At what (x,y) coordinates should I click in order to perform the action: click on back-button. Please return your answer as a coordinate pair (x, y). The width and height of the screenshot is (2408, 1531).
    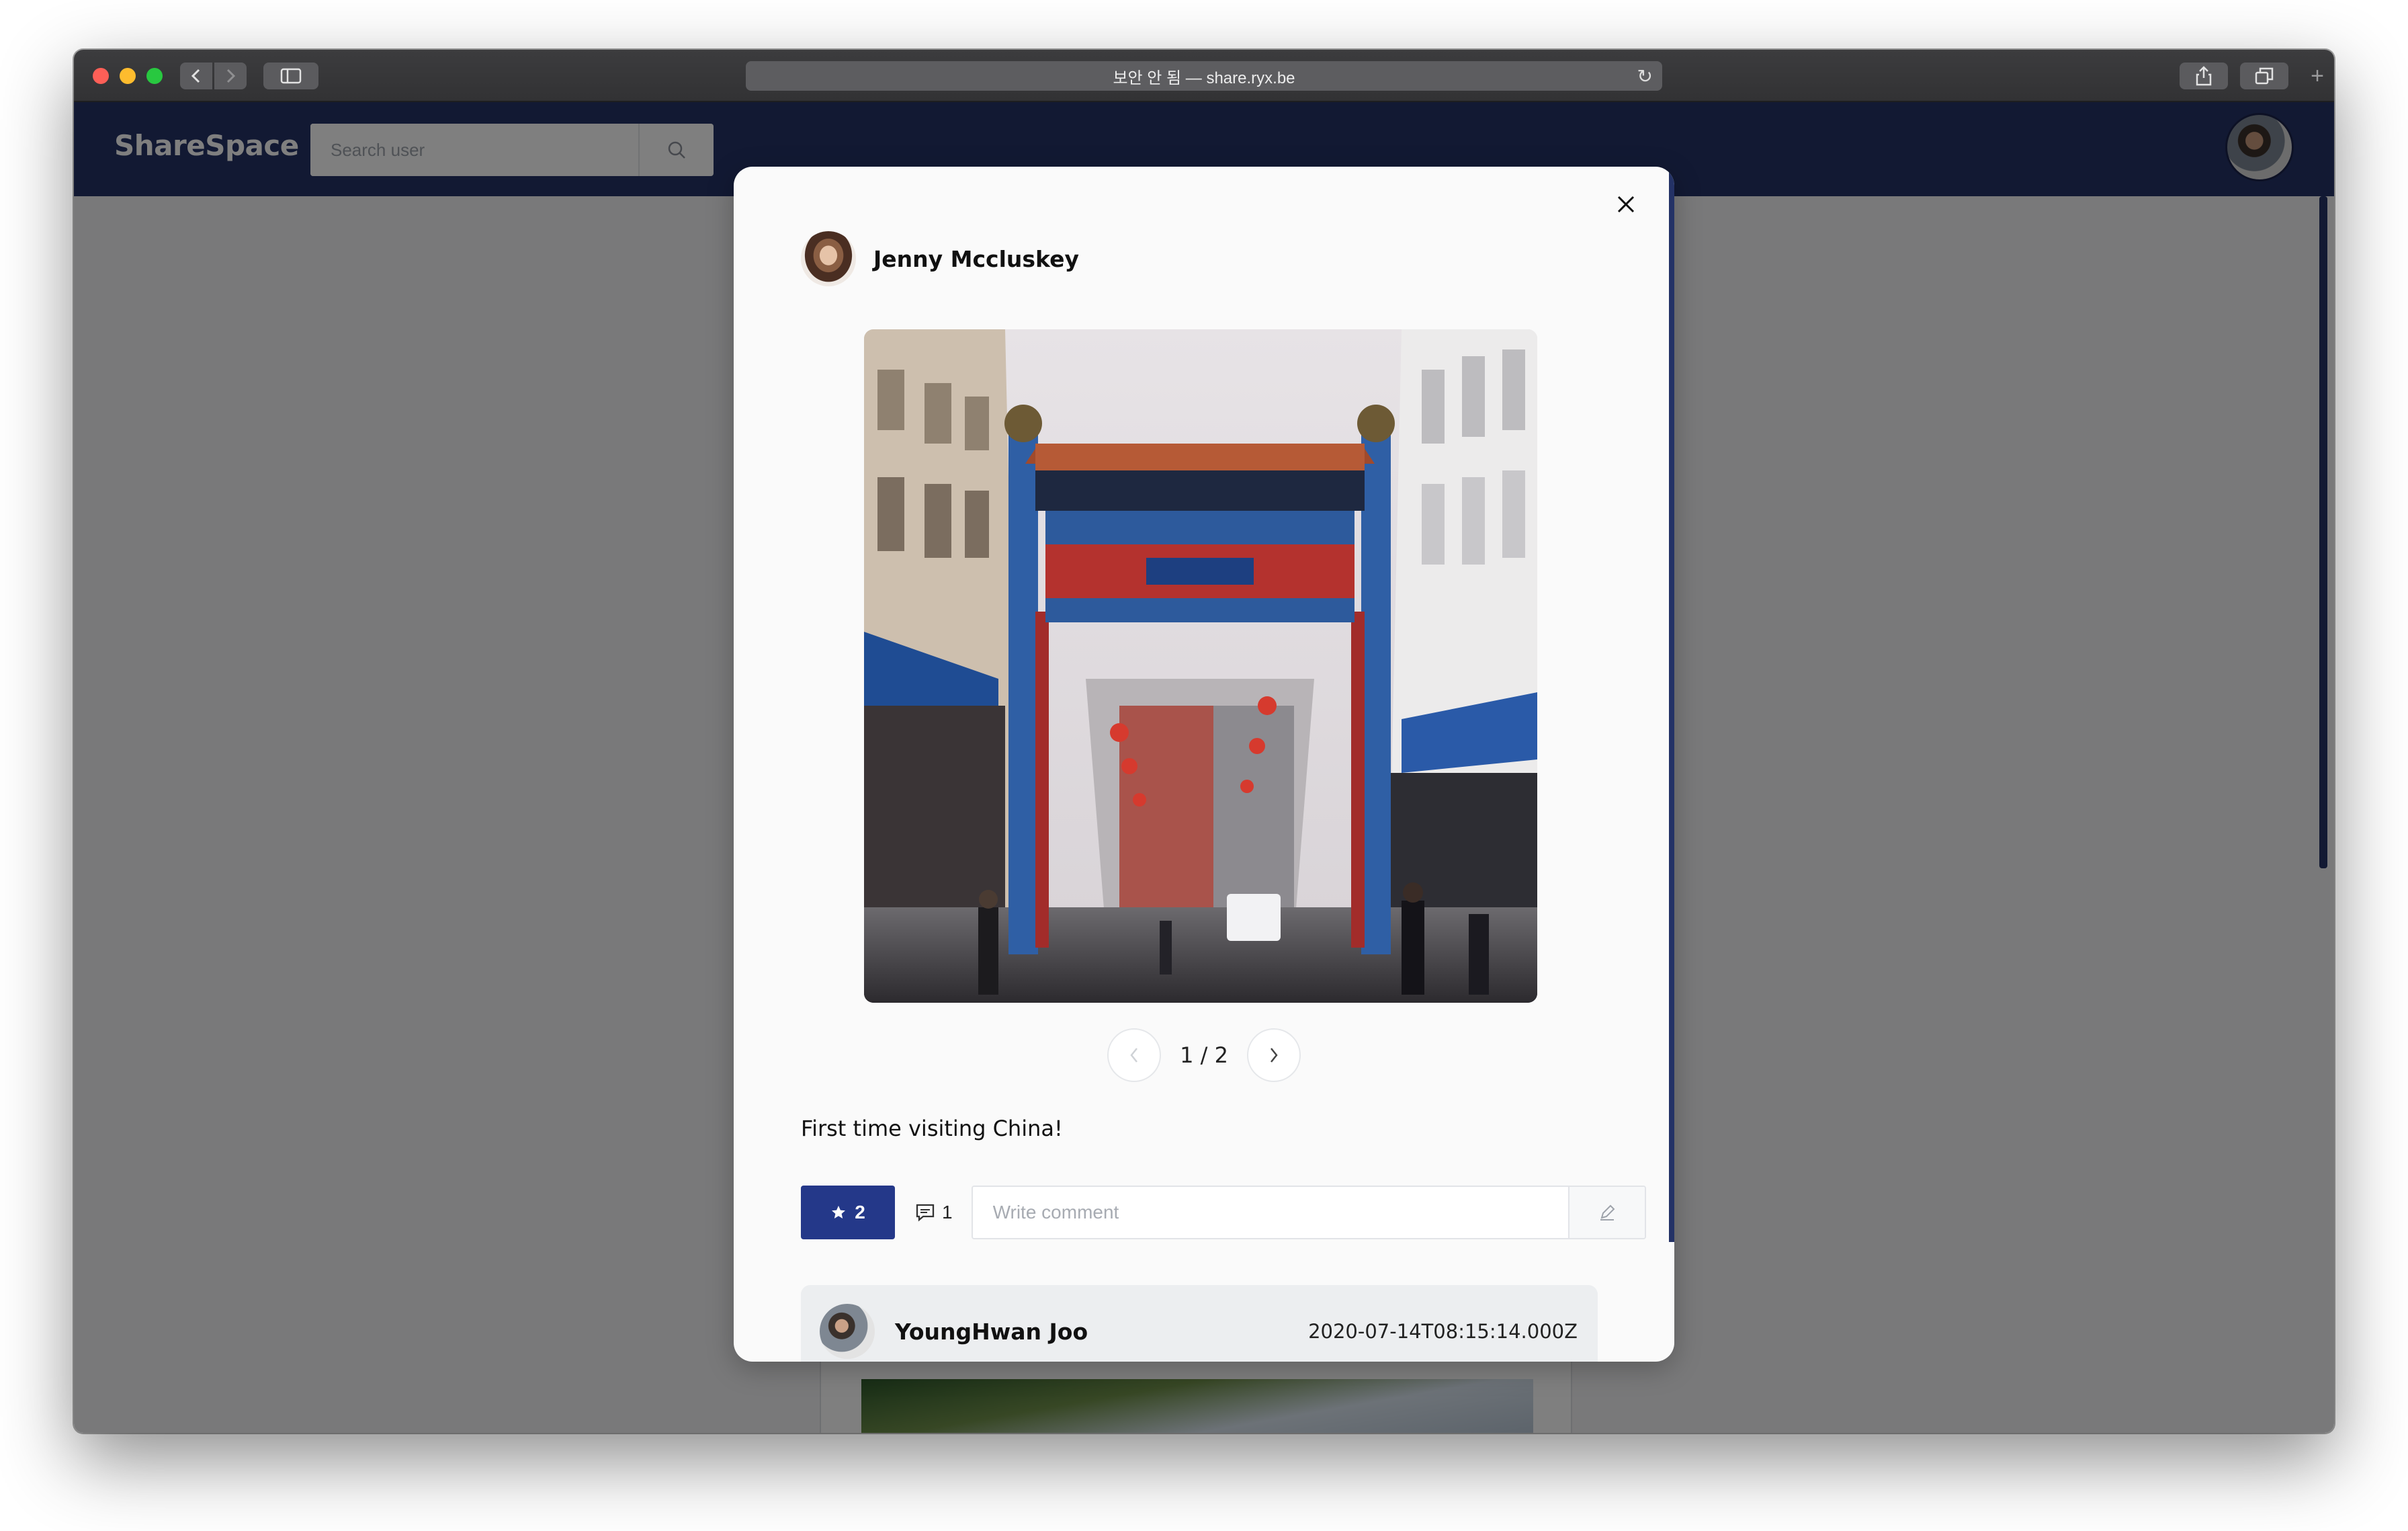
    Looking at the image, I should click on (196, 76).